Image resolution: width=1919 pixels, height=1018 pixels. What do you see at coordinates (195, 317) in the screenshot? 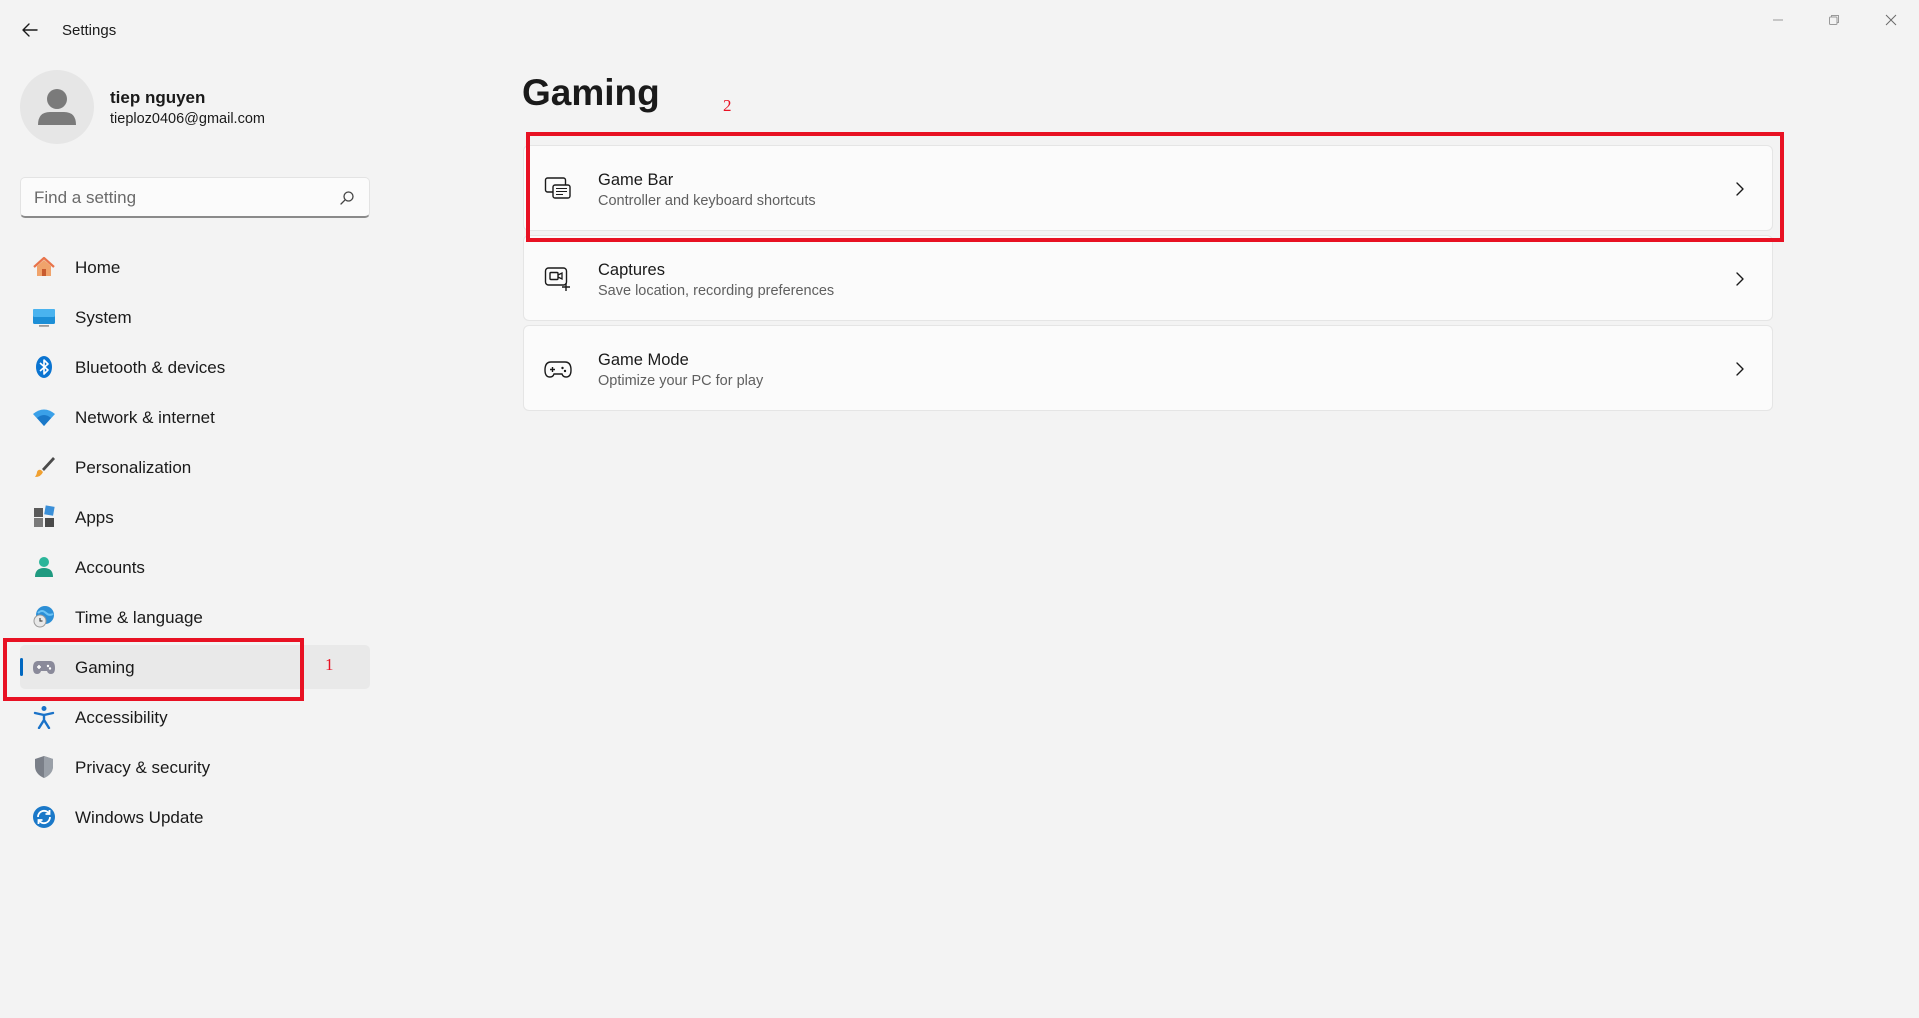
I see `sidebar-item-system: System` at bounding box center [195, 317].